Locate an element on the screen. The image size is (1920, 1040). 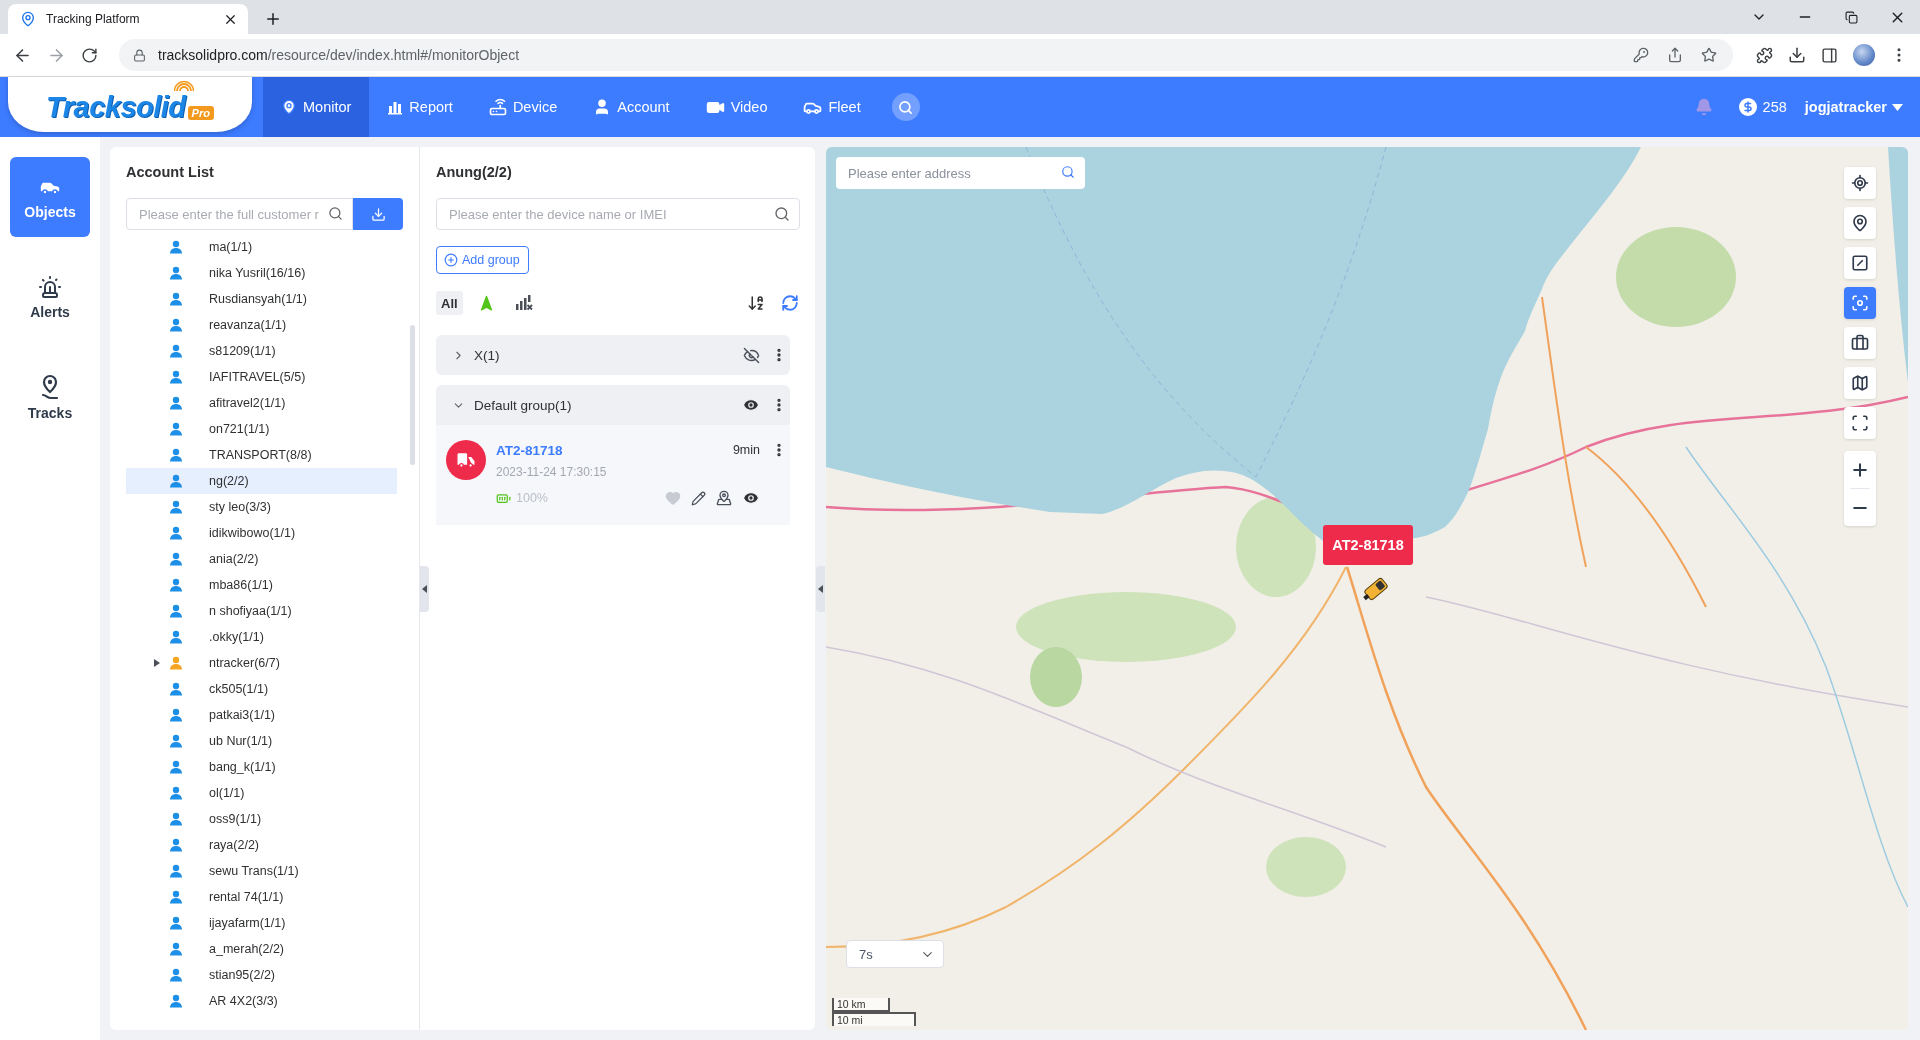
coin-icon is located at coordinates (1747, 107).